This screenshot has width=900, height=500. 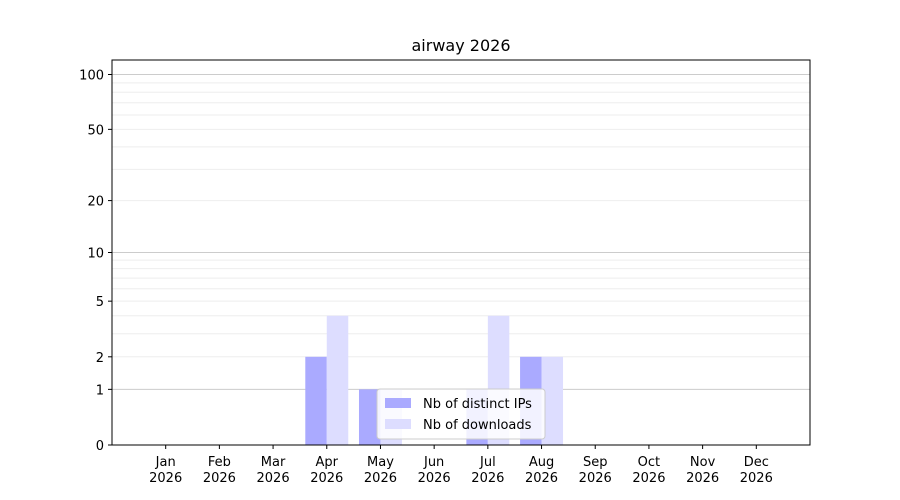 I want to click on bar-downloads, so click(x=337, y=380).